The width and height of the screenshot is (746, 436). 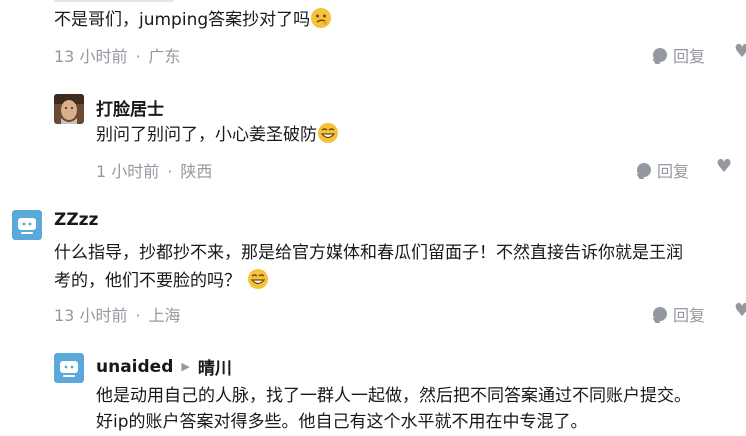 I want to click on comment-2-meta: 1 小时前 · 陕西, so click(x=154, y=171).